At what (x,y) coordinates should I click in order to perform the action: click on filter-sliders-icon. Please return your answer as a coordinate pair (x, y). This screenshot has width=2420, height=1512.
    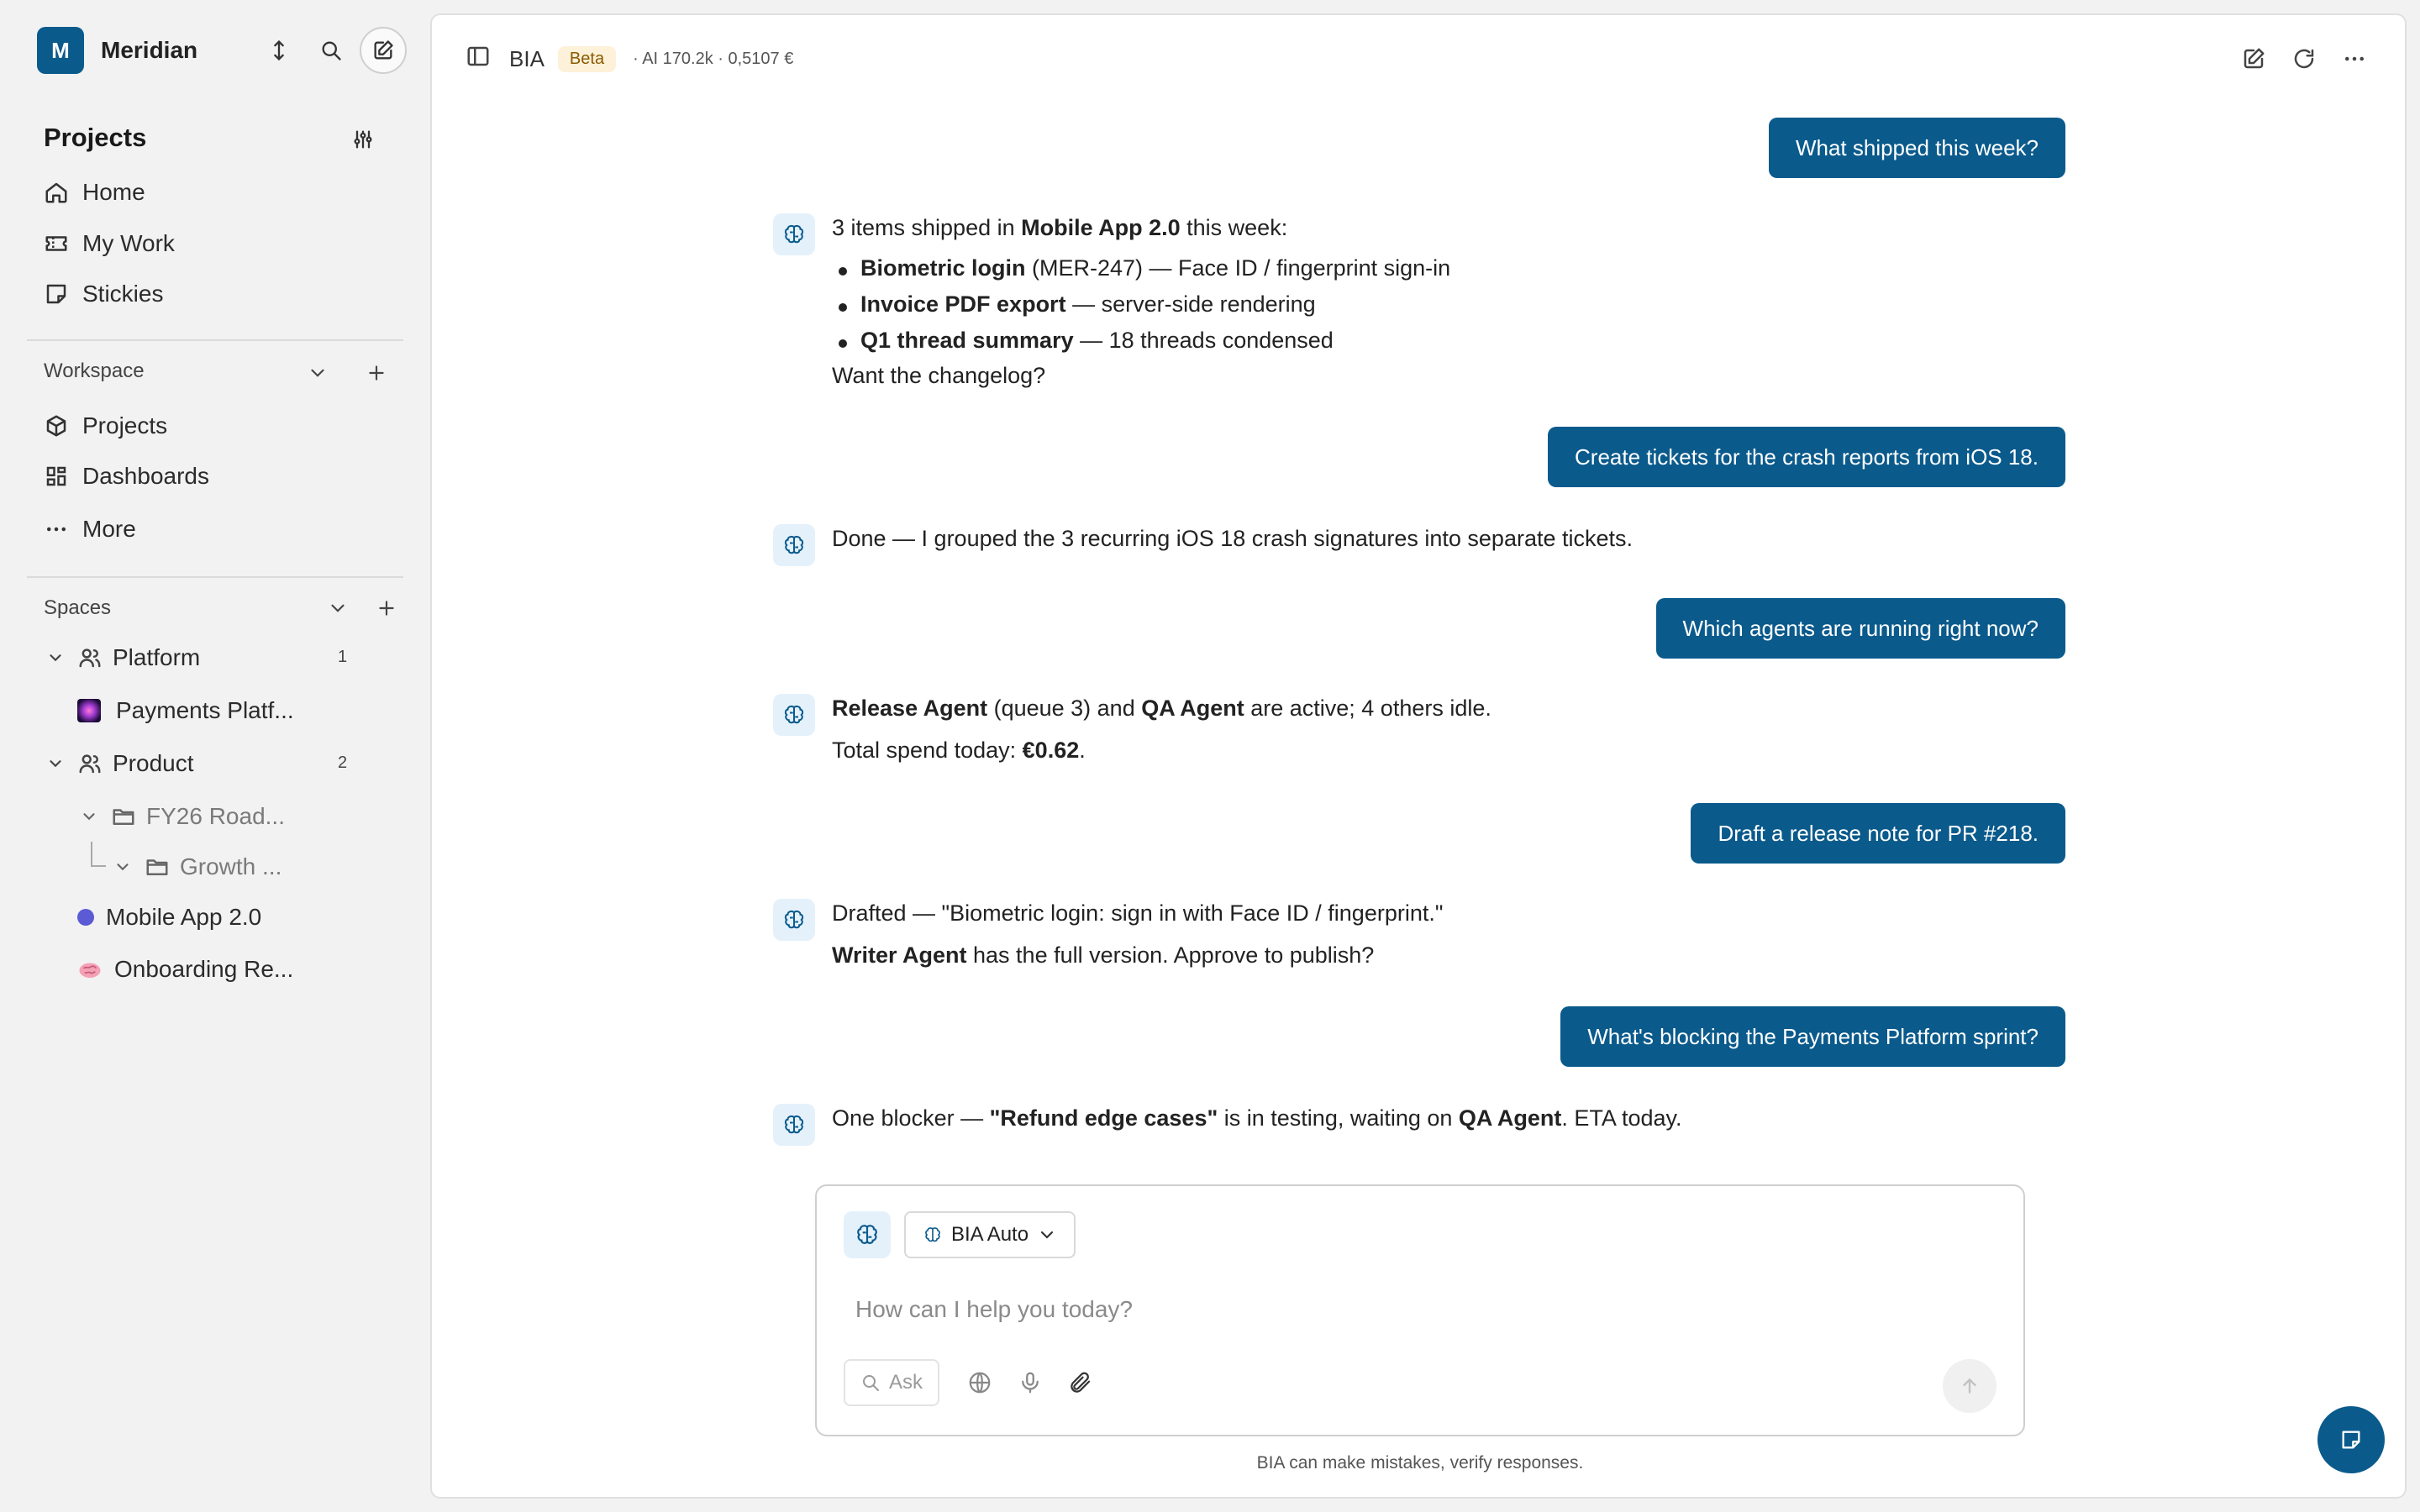
    Looking at the image, I should click on (363, 139).